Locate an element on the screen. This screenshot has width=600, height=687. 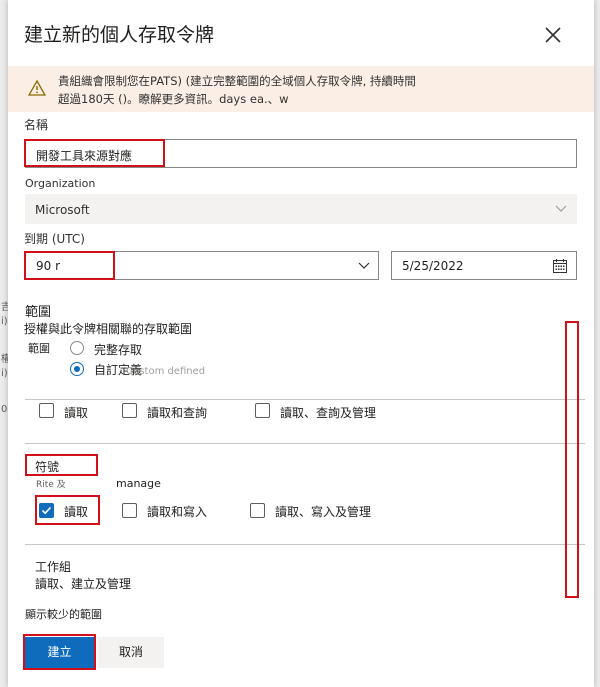
name-label: 名稱 is located at coordinates (36, 125).